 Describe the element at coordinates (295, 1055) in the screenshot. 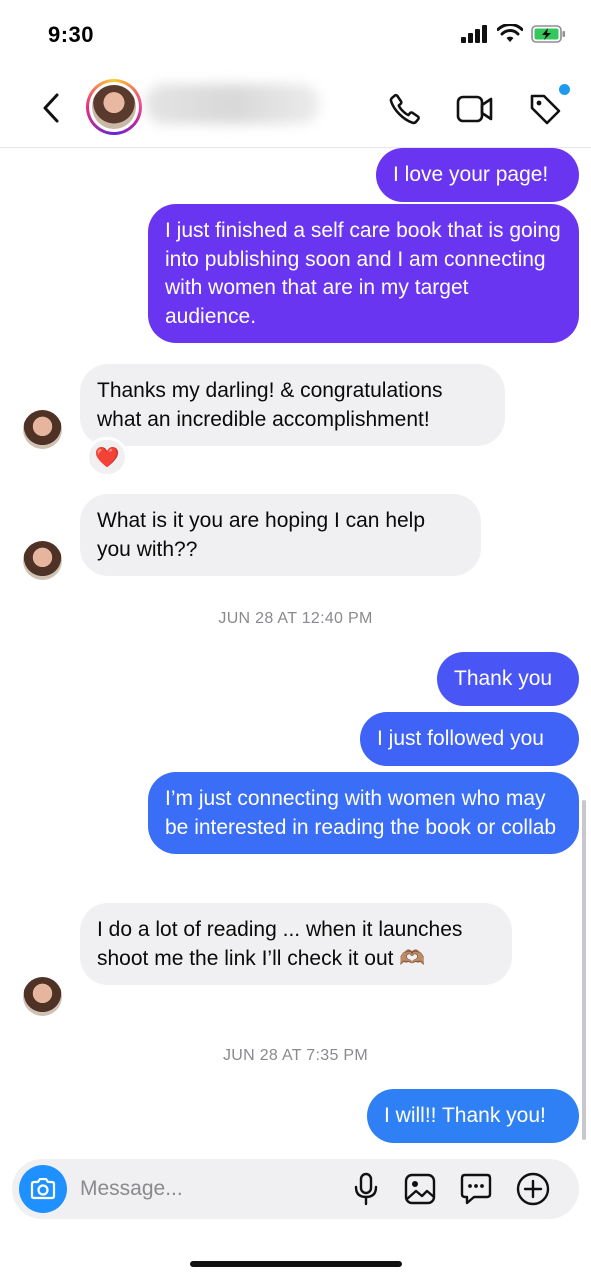

I see `timestamp: JUN 28 AT 7:35 PM` at that location.